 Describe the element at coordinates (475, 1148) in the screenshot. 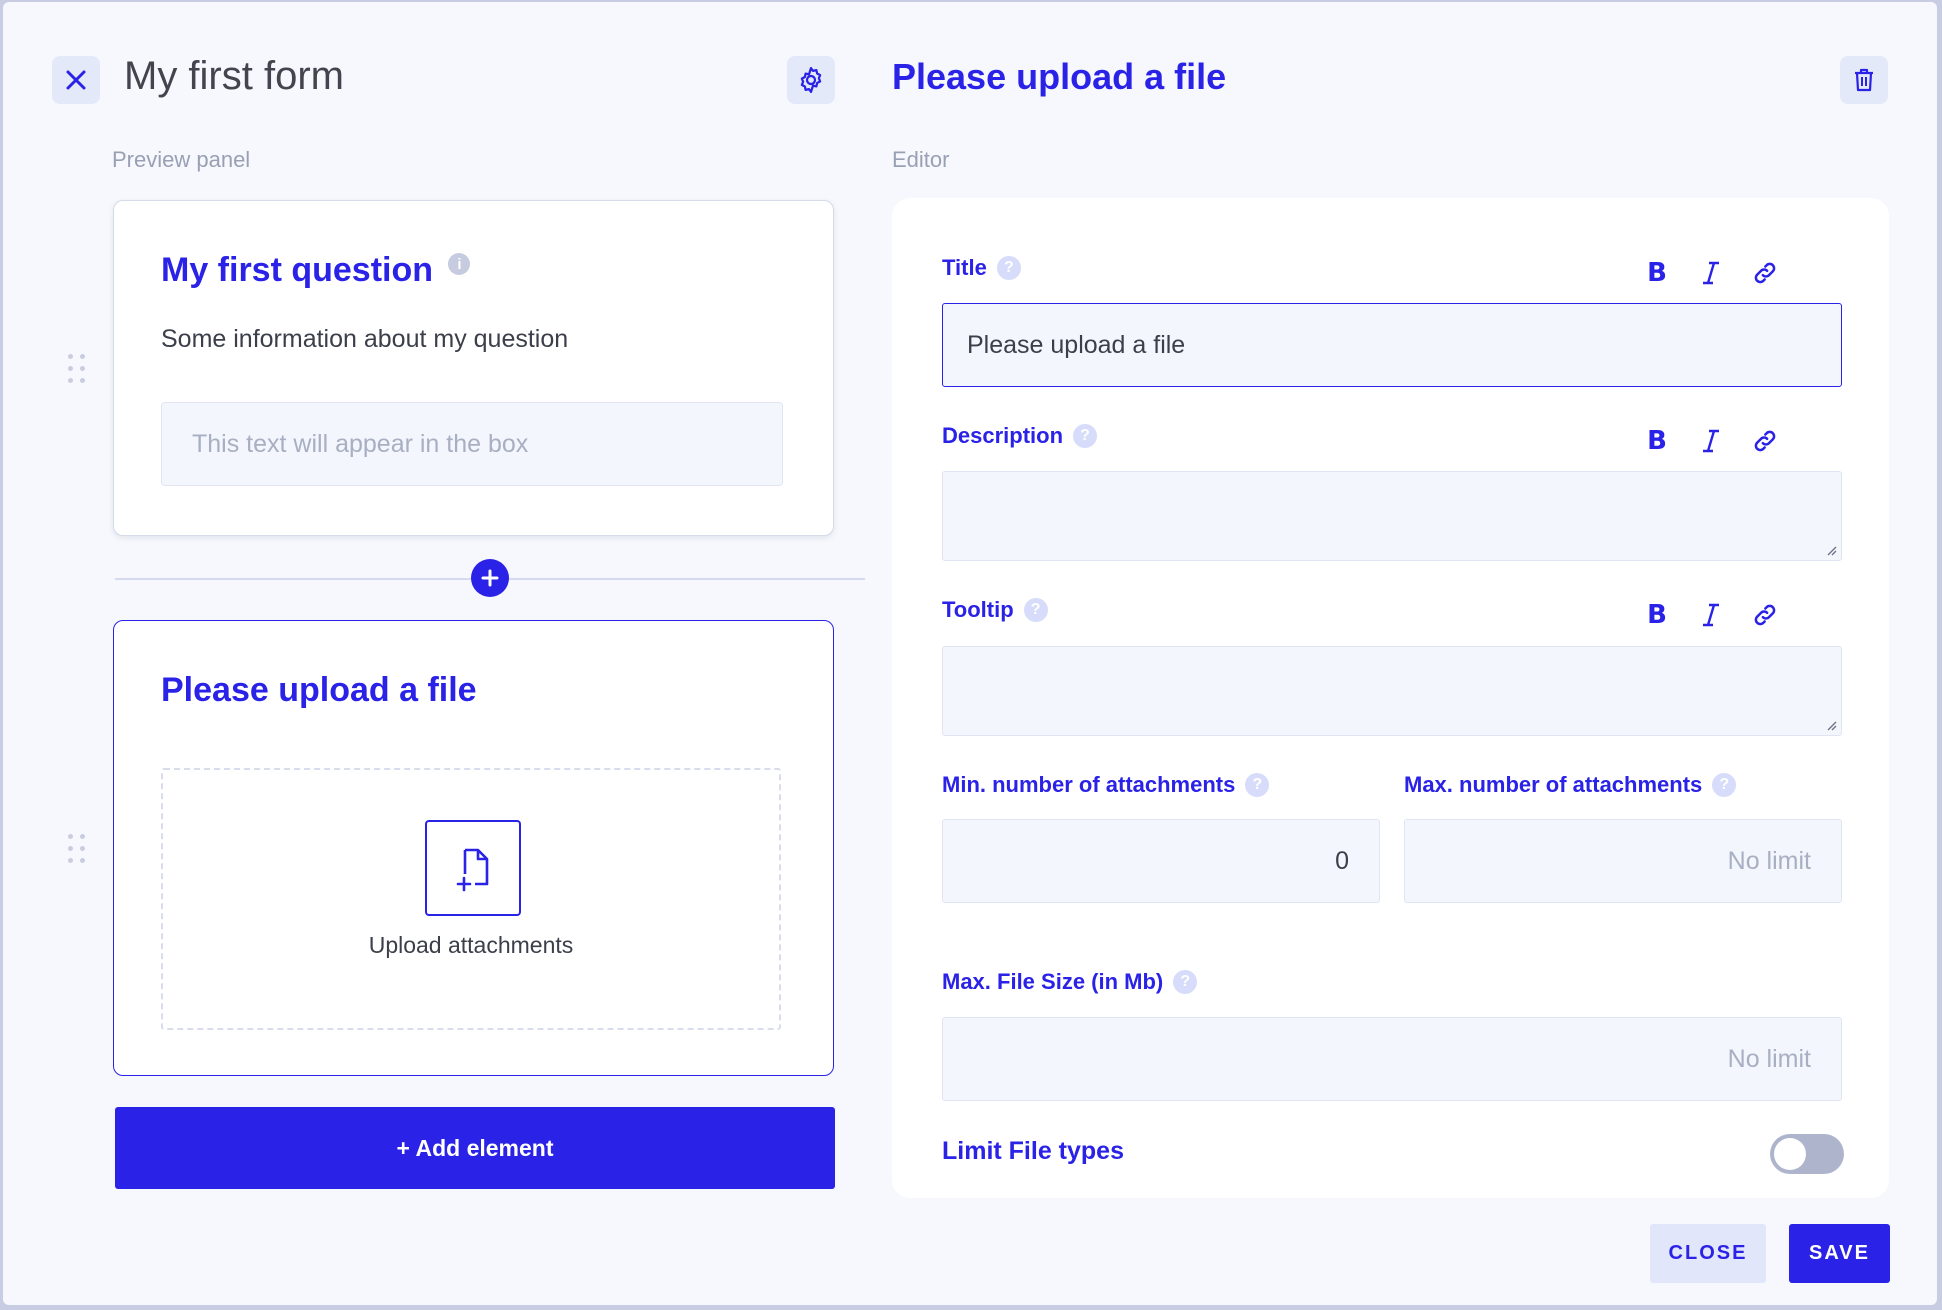

I see `add-element-button: + Add element` at that location.